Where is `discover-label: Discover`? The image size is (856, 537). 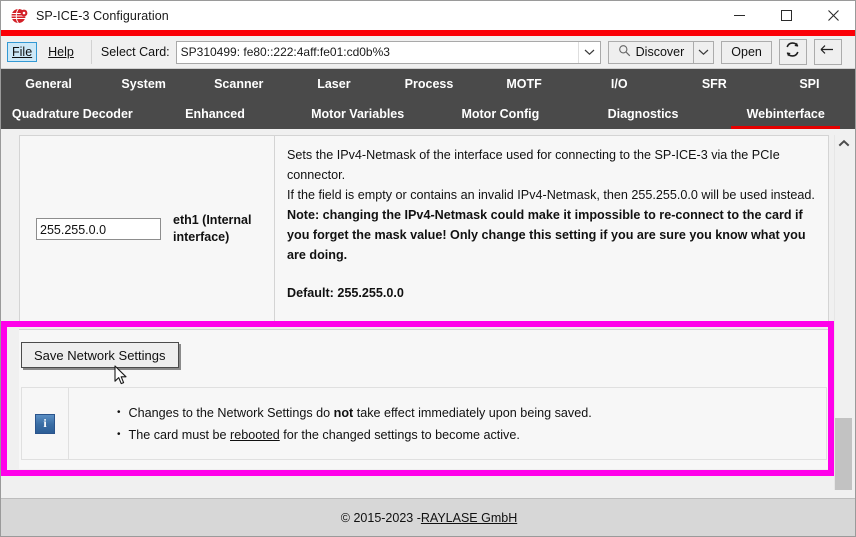 discover-label: Discover is located at coordinates (660, 52).